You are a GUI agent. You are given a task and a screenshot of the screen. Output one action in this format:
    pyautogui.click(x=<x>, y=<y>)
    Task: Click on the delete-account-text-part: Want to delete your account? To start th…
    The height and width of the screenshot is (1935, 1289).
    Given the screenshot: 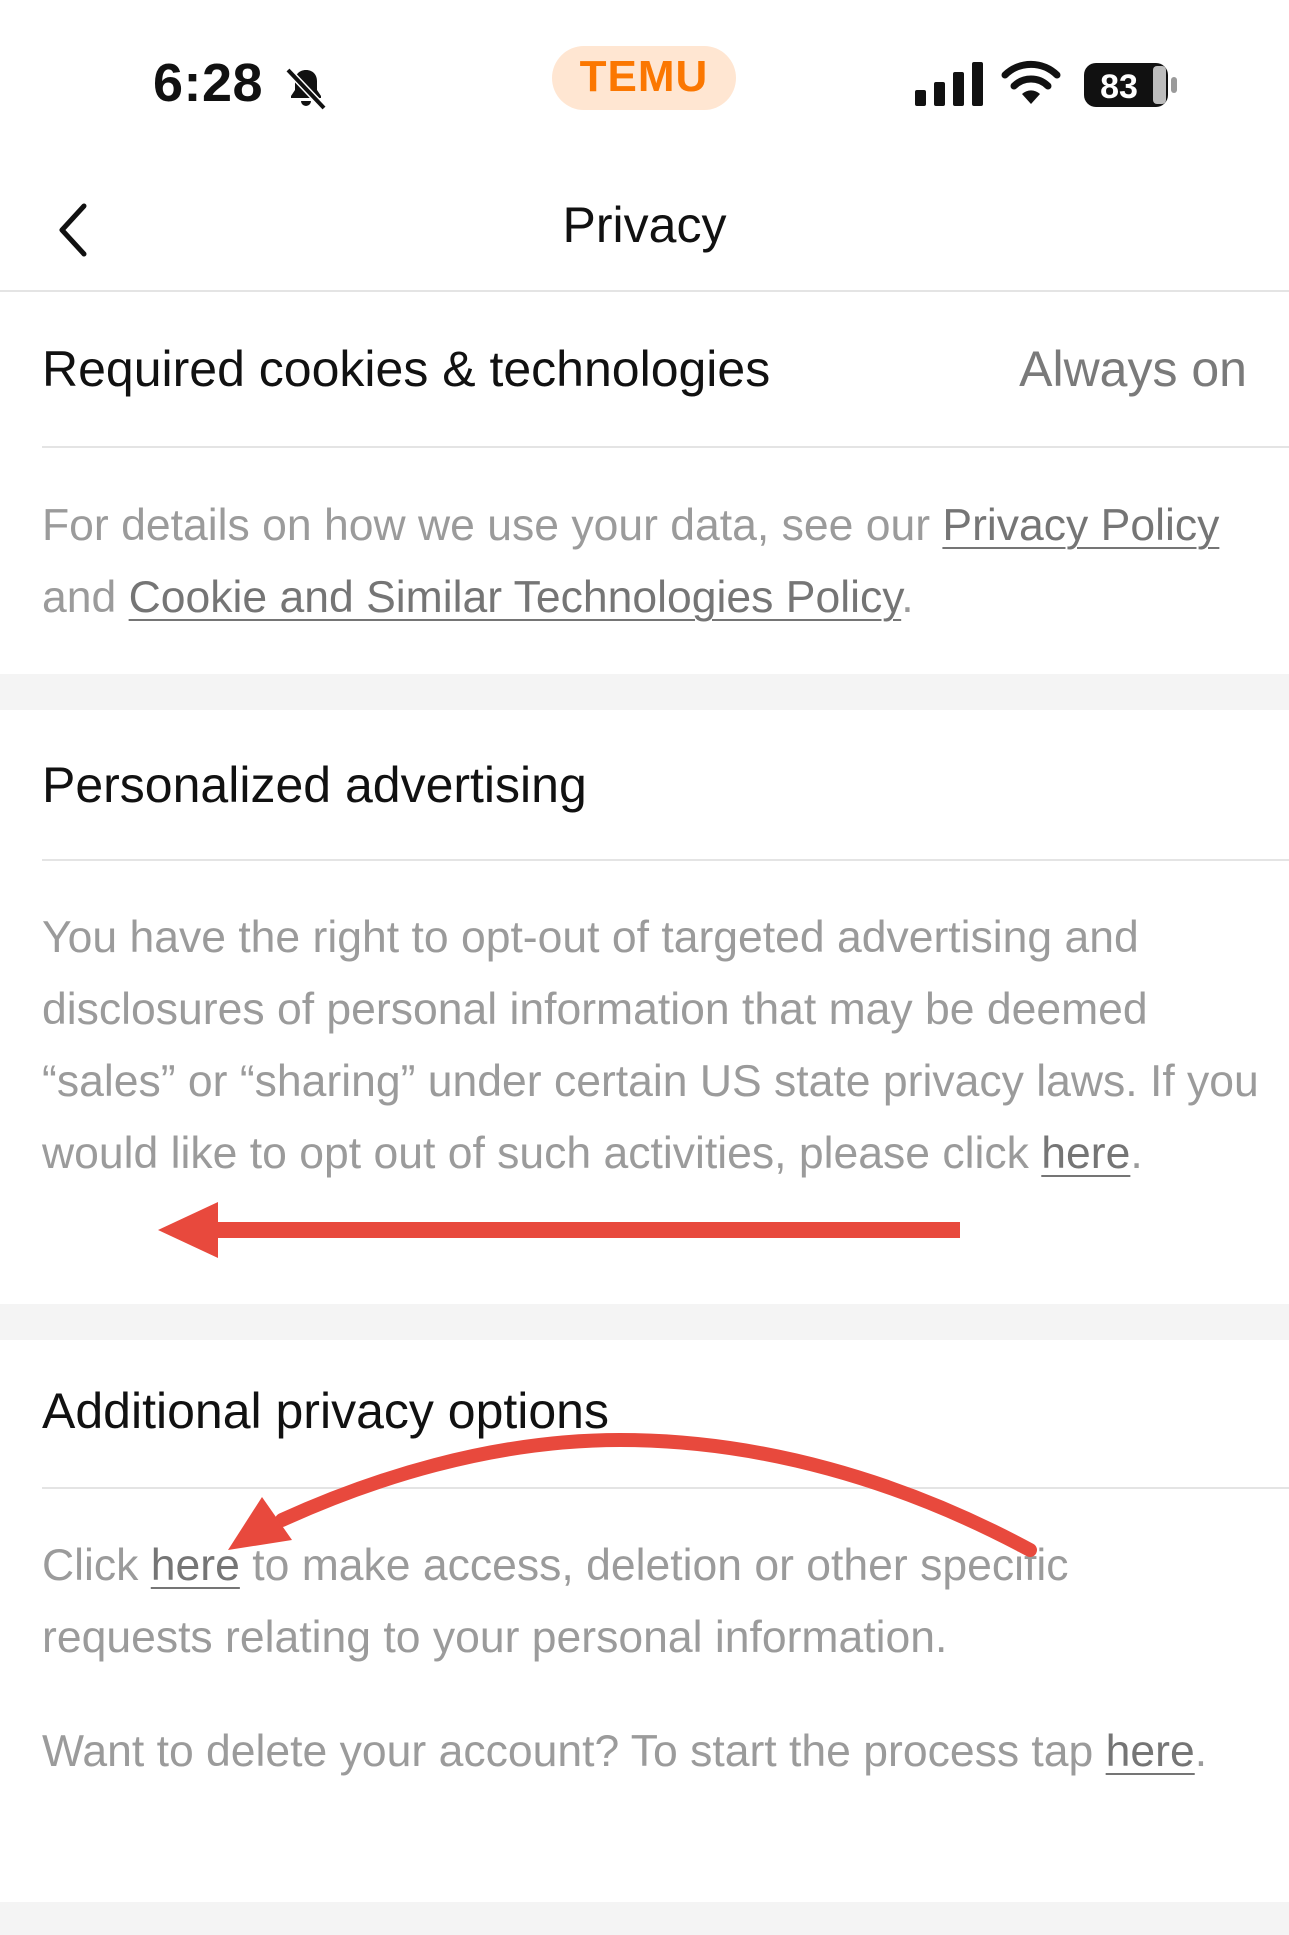 What is the action you would take?
    pyautogui.click(x=574, y=1751)
    